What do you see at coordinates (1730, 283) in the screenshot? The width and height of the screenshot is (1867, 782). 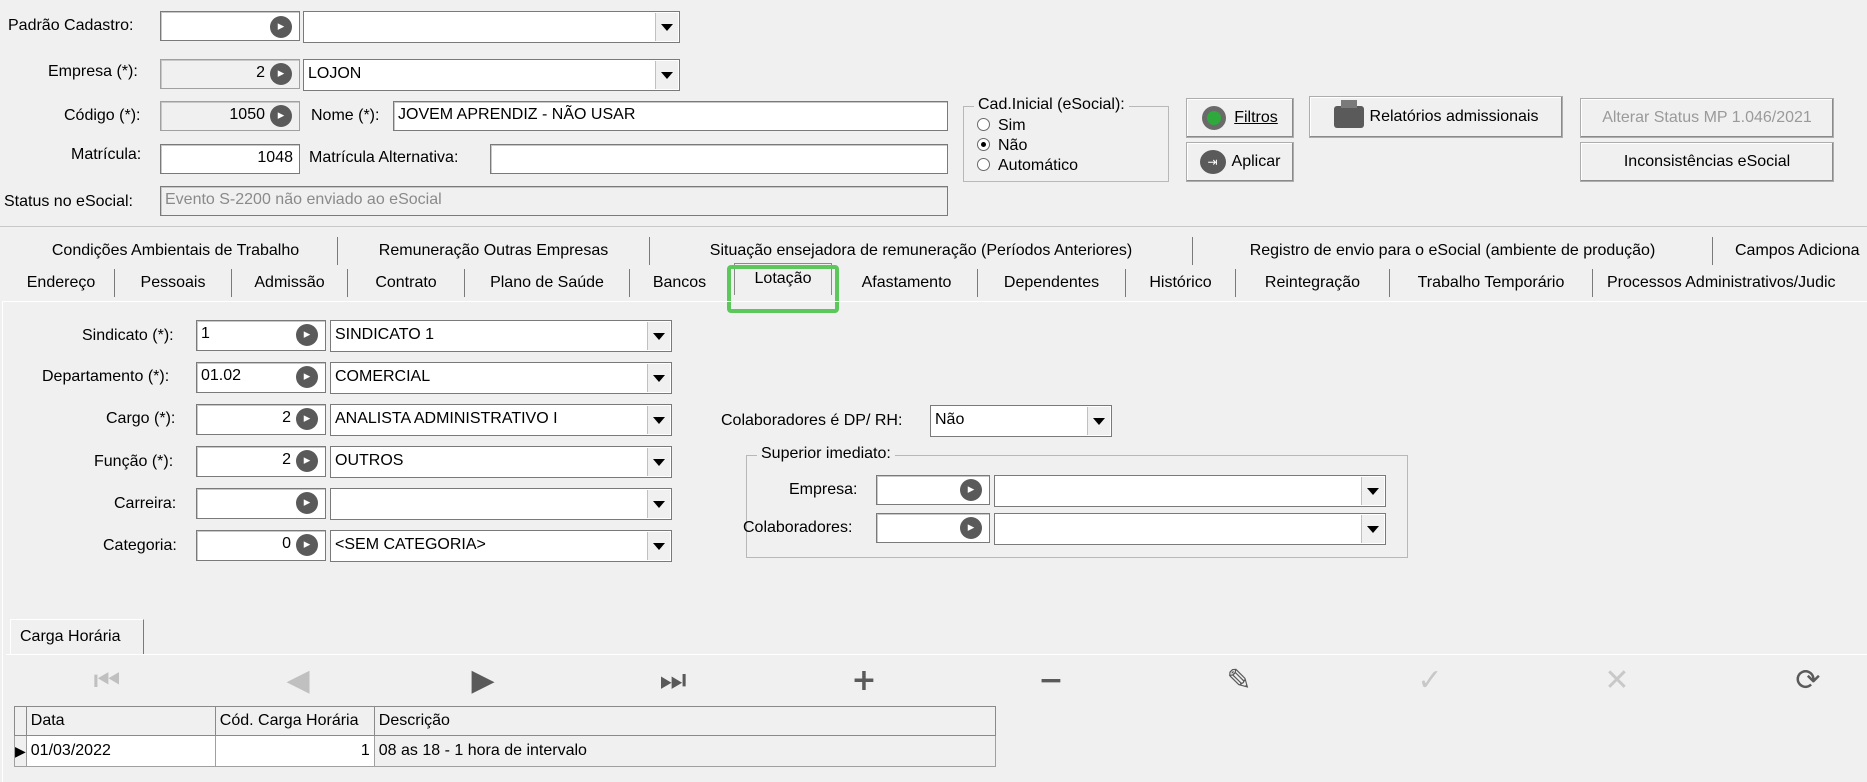 I see `tab-processos: Processos Administrativos/Judic` at bounding box center [1730, 283].